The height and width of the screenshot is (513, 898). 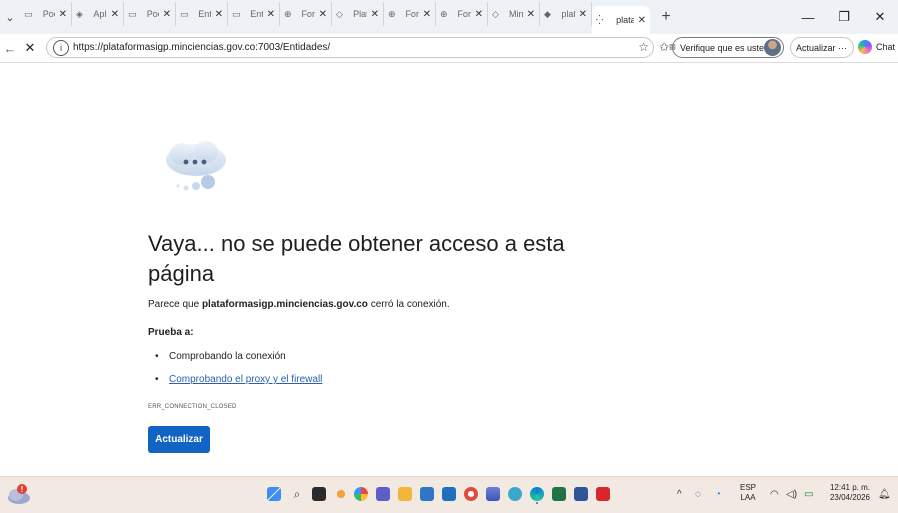 I want to click on teams-icon, so click(x=383, y=494).